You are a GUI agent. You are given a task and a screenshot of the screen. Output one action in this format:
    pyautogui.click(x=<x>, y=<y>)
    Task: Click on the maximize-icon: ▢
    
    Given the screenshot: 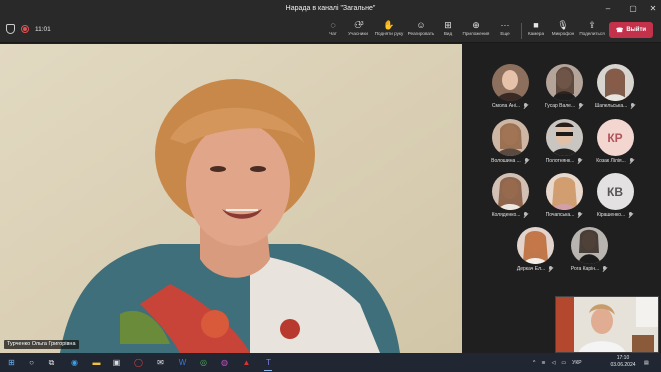 What is the action you would take?
    pyautogui.click(x=633, y=8)
    